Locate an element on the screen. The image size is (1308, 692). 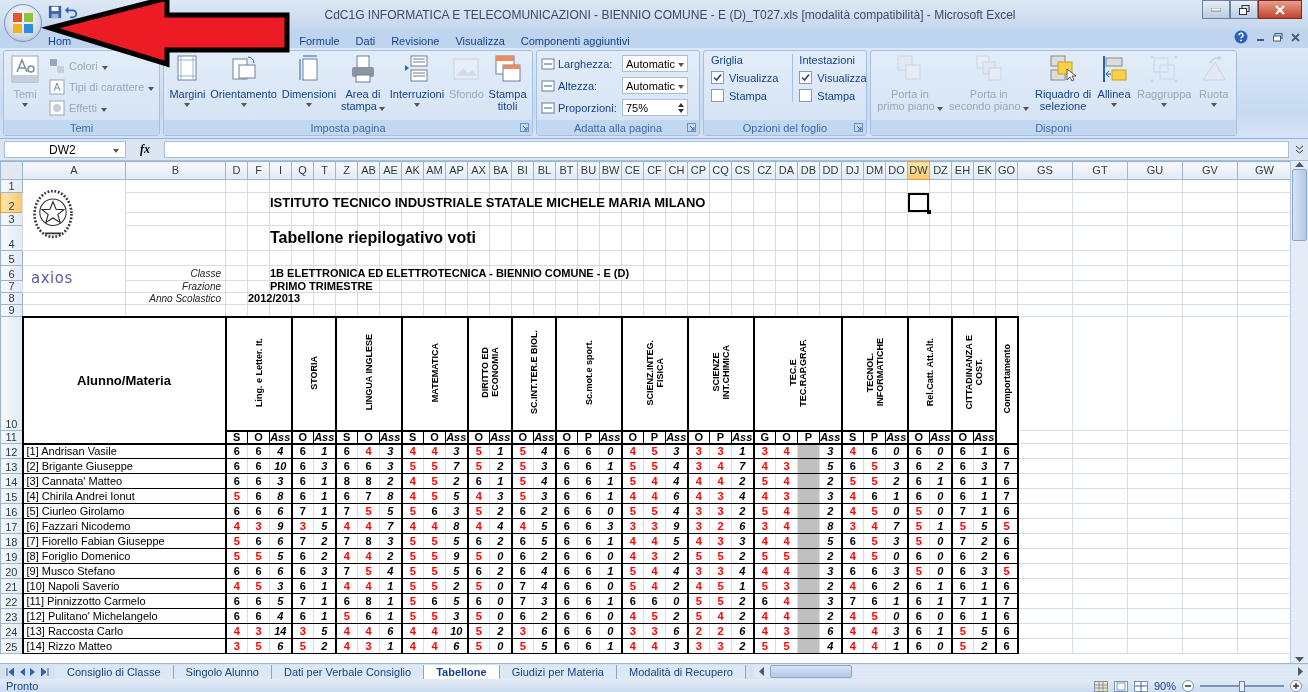
column-header: EK is located at coordinates (984, 170).